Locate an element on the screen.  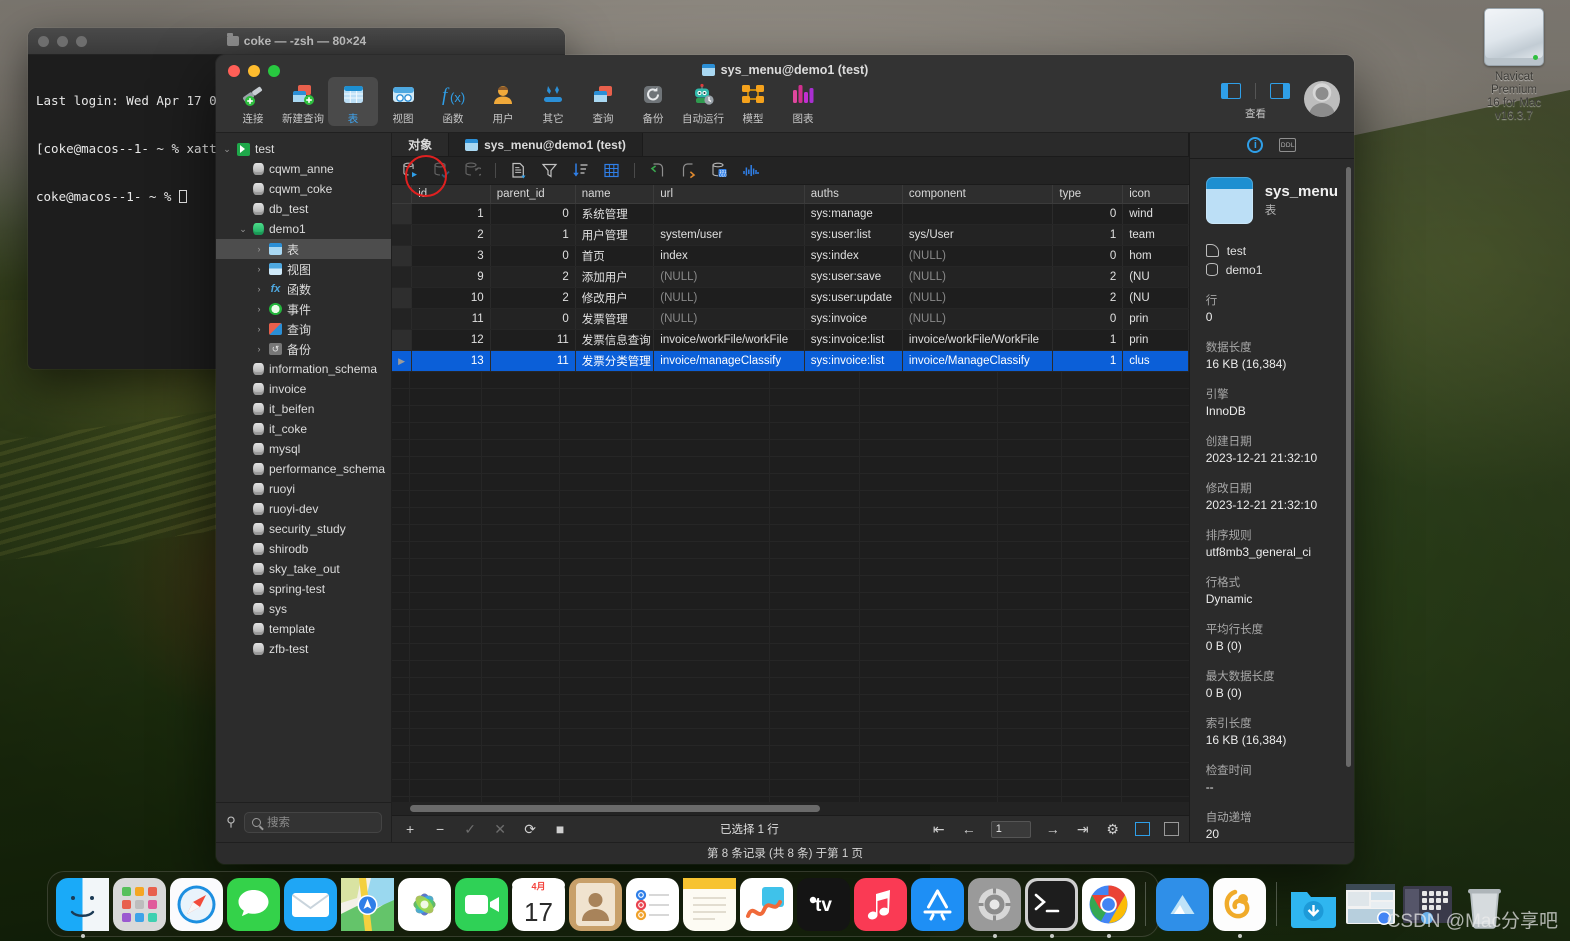
tree-item-shirodb: shirodb is located at coordinates (303, 549).